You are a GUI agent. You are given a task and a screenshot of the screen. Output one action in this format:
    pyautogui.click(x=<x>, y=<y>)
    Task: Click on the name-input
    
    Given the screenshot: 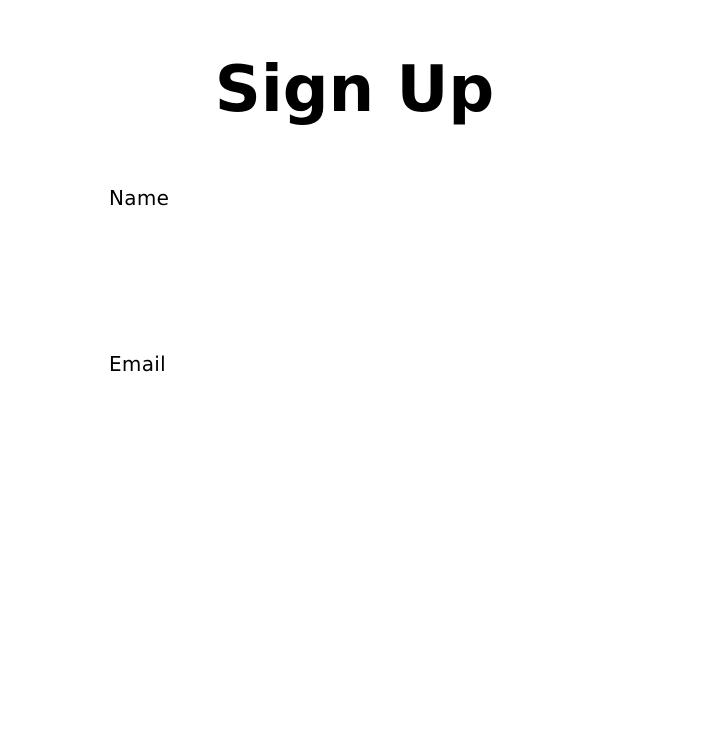 What is the action you would take?
    pyautogui.click(x=358, y=242)
    